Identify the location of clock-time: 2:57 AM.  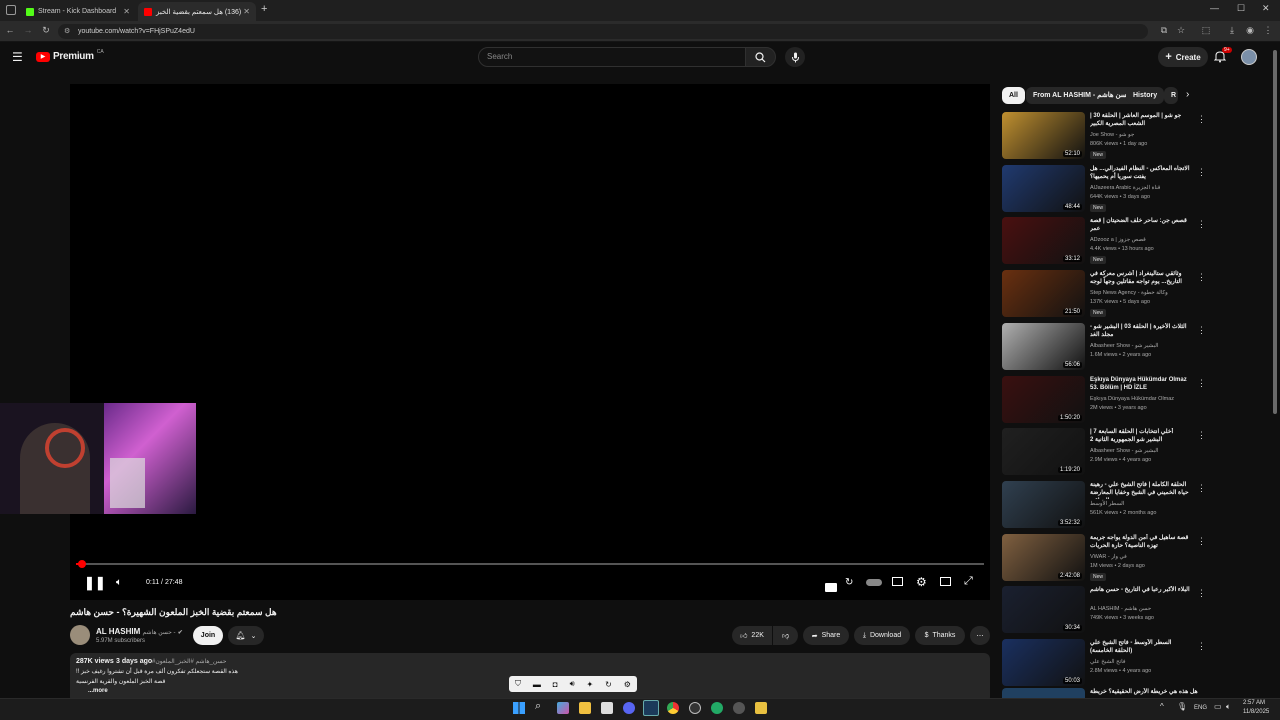
(1254, 703).